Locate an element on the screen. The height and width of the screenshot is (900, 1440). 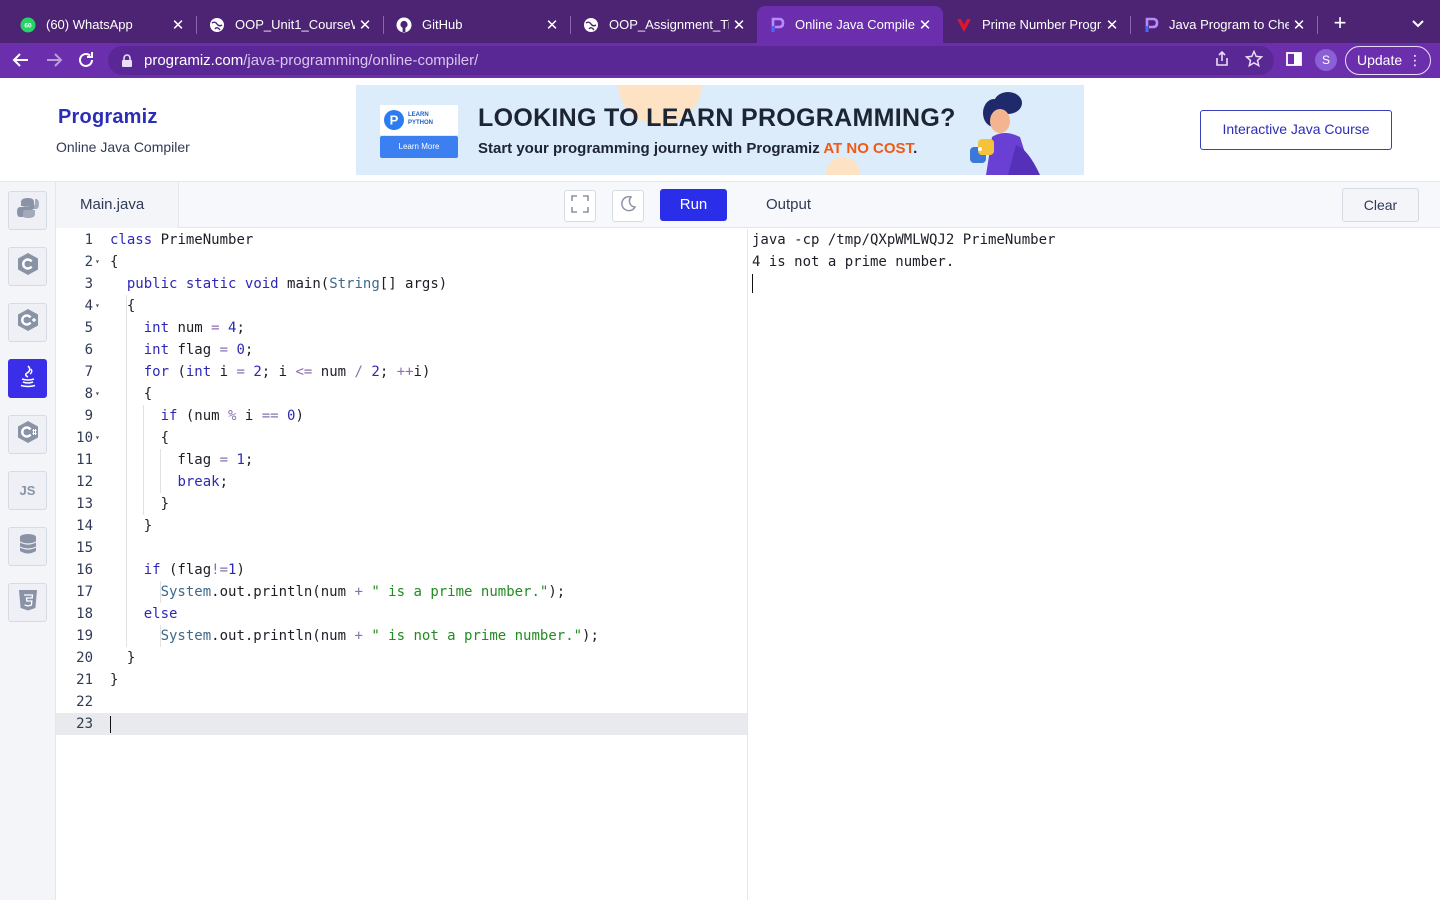
browser-tab: GitHub ✕ is located at coordinates (477, 24).